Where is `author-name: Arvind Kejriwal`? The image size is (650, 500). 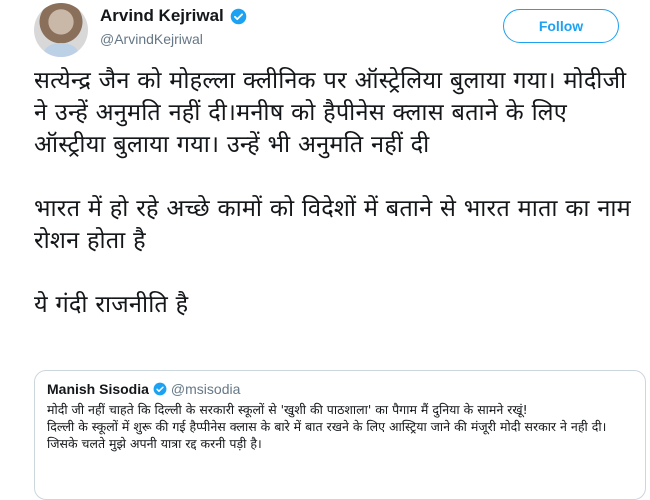 author-name: Arvind Kejriwal is located at coordinates (162, 16).